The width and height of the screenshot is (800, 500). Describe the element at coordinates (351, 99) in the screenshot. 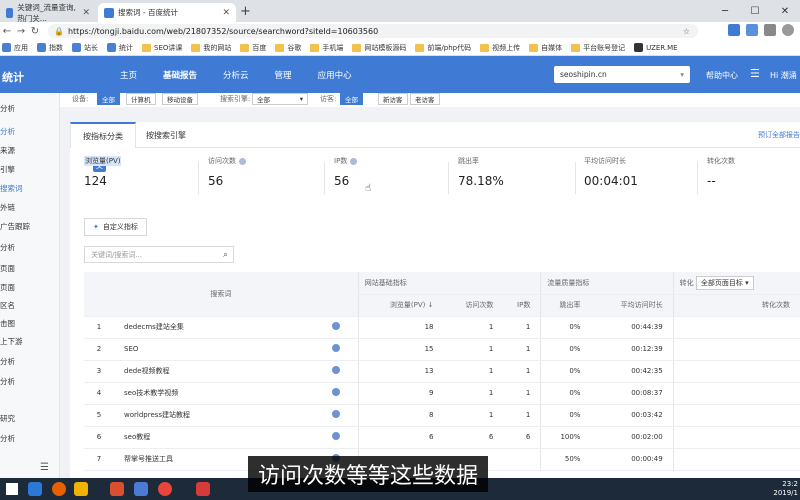

I see `visitor-all-button: 全部` at that location.